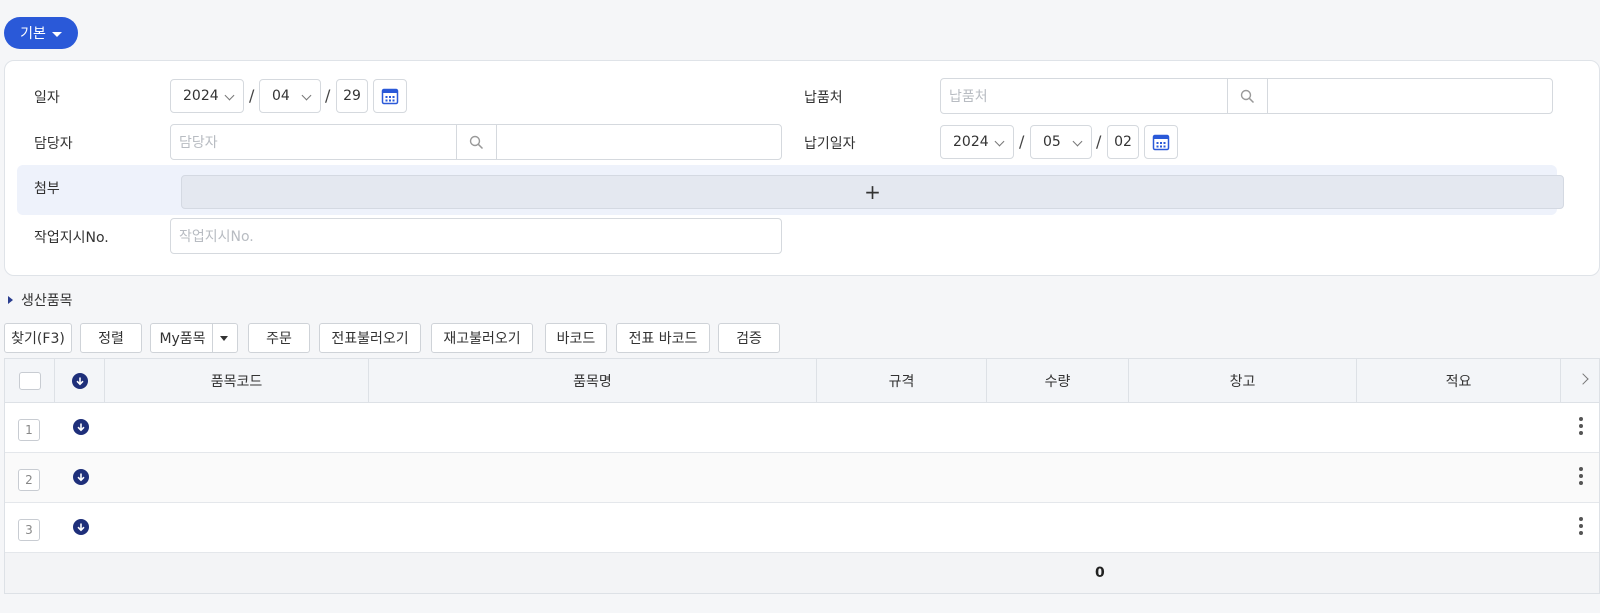 This screenshot has width=1600, height=613. Describe the element at coordinates (802, 528) in the screenshot. I see `table-row: 3` at that location.